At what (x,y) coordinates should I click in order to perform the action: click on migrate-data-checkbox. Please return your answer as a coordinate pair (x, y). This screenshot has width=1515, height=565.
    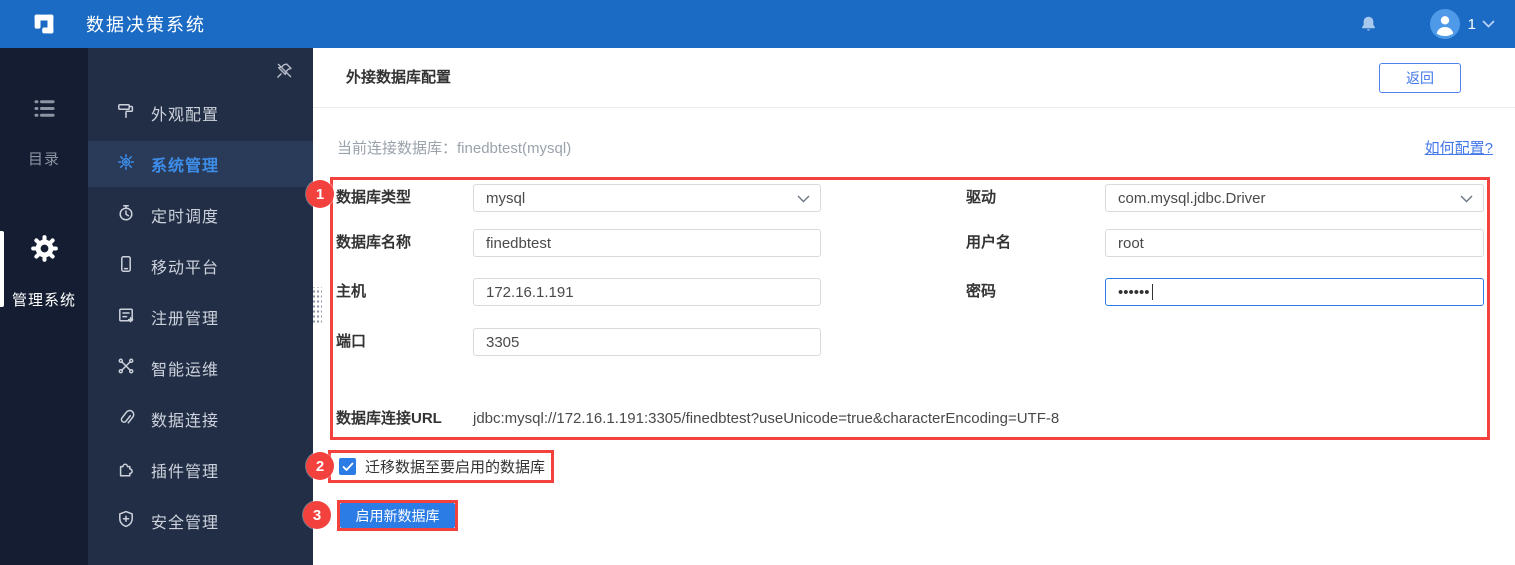
    Looking at the image, I should click on (347, 466).